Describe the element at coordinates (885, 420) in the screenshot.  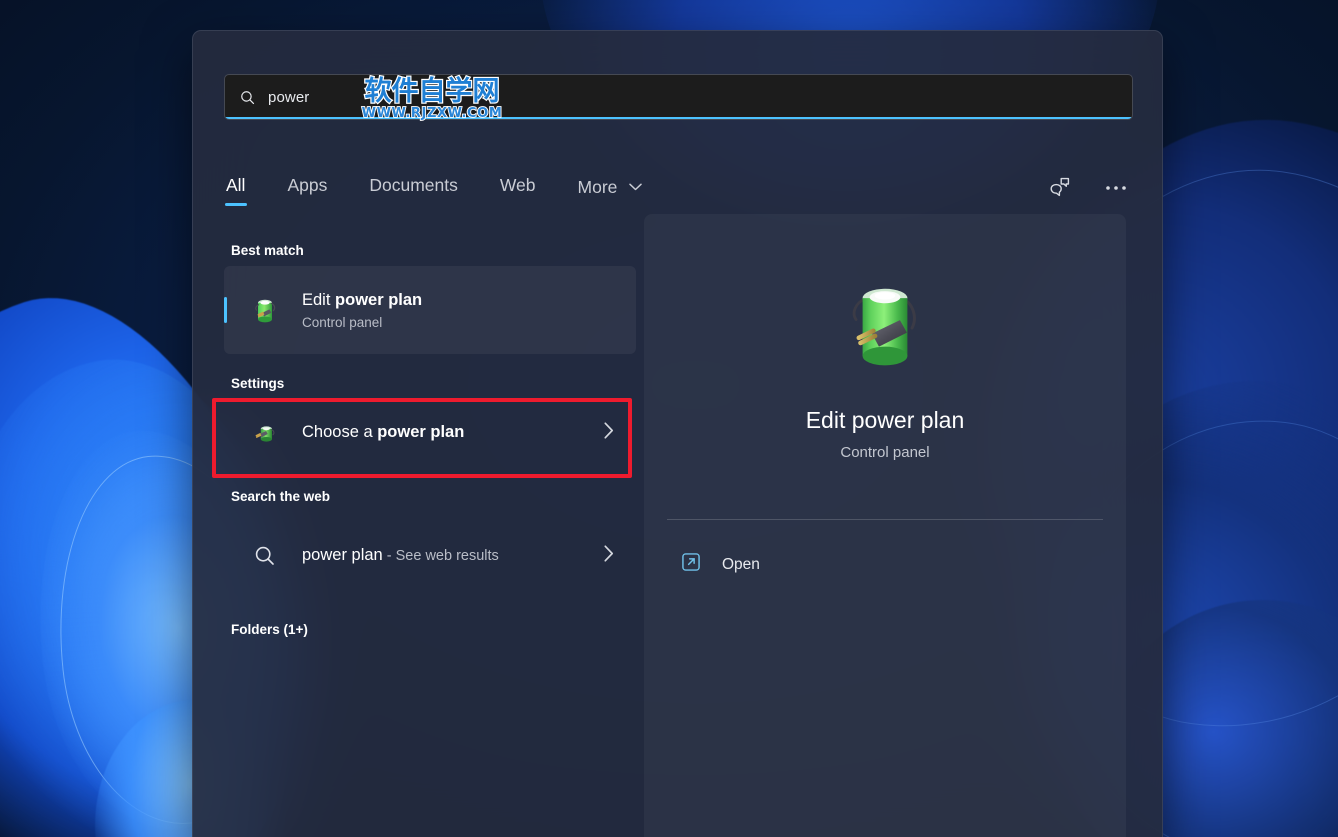
I see `preview-title: Edit power plan` at that location.